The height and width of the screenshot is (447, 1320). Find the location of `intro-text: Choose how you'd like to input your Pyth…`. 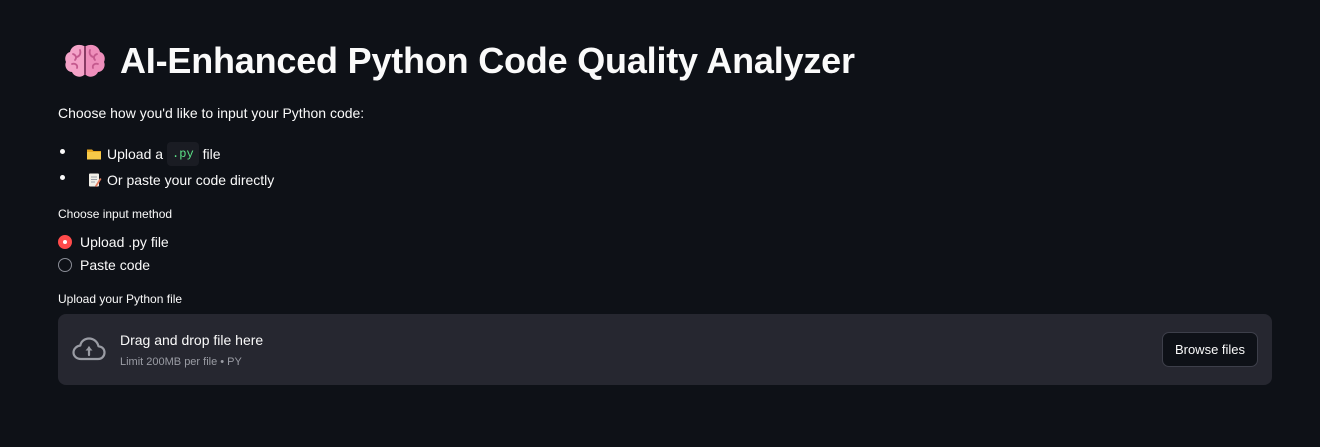

intro-text: Choose how you'd like to input your Pyth… is located at coordinates (211, 113).